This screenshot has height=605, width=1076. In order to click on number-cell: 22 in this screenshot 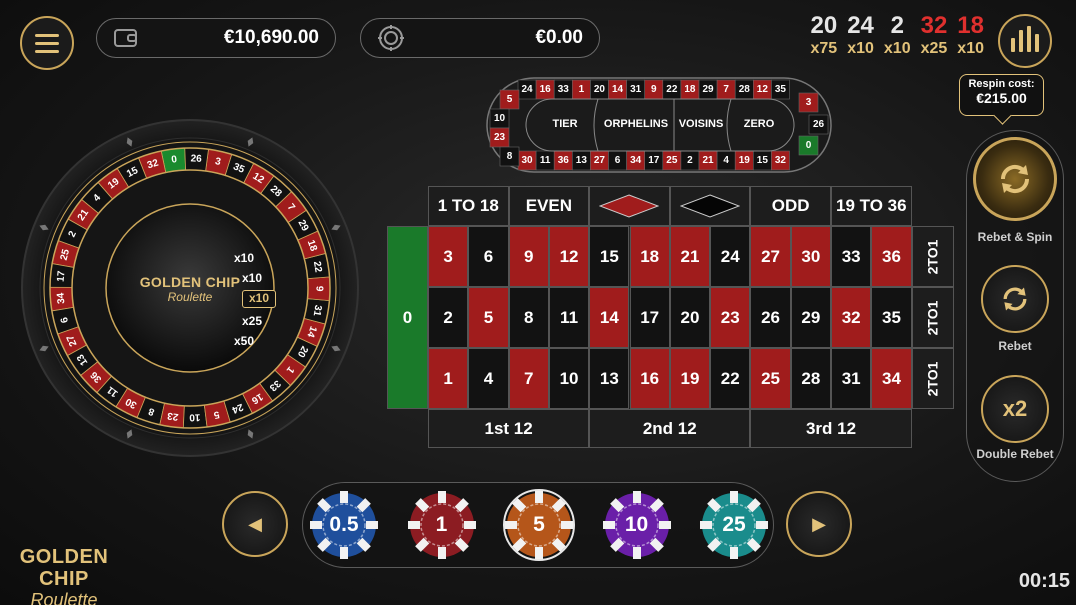, I will do `click(730, 378)`.